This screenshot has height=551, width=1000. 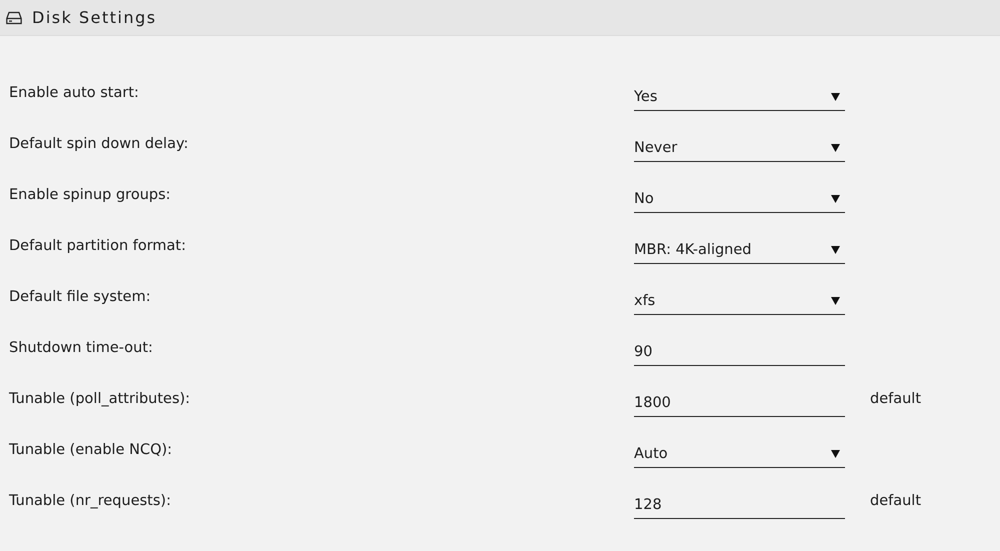 I want to click on setting-label: Enable auto start:, so click(x=74, y=93).